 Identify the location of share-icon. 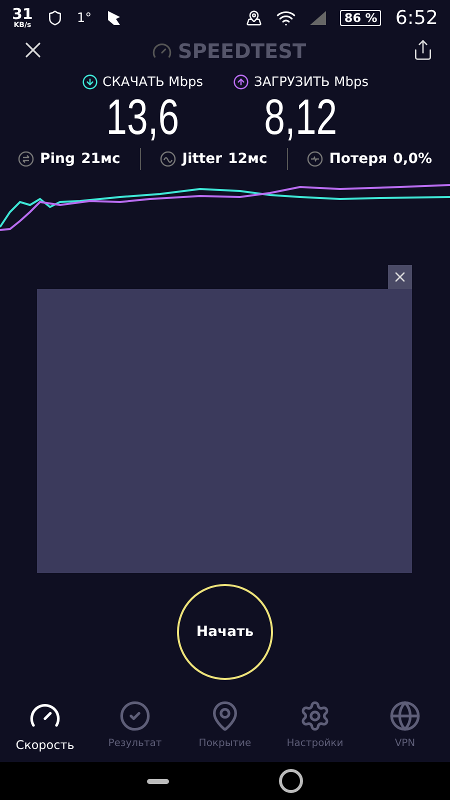
(423, 49).